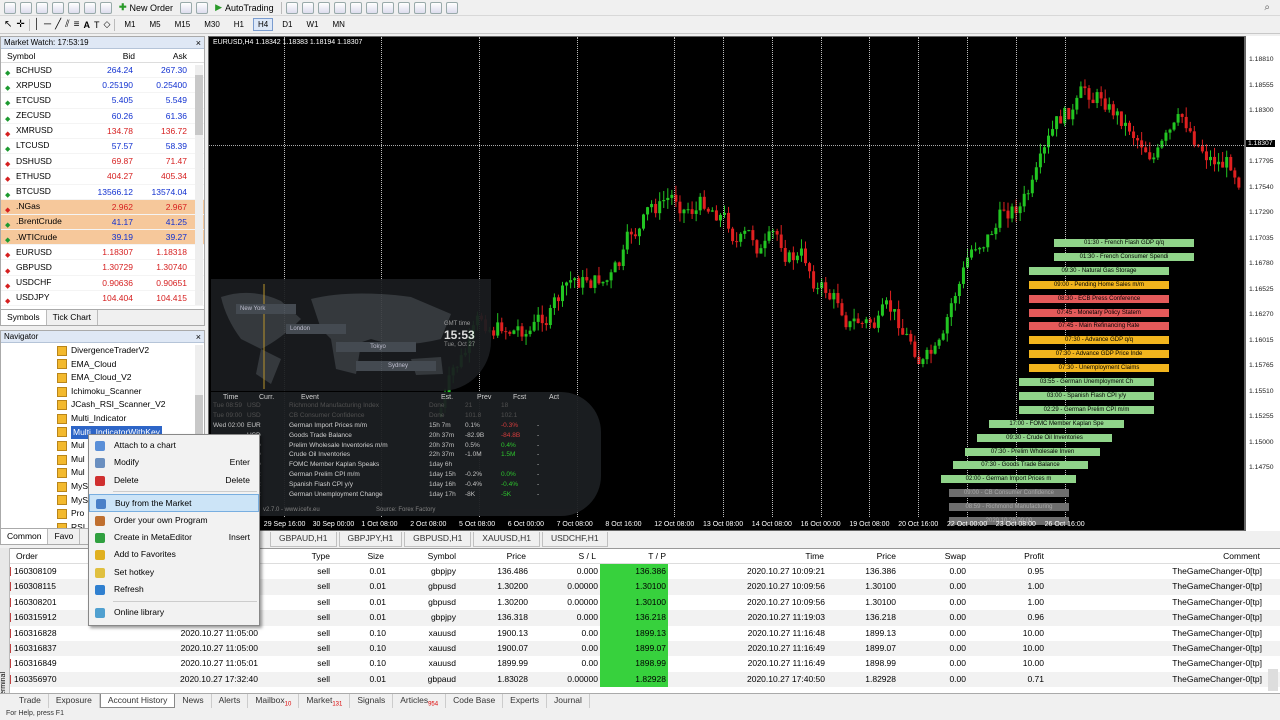 The image size is (1280, 720). What do you see at coordinates (186, 7) in the screenshot?
I see `metaeditor-icon` at bounding box center [186, 7].